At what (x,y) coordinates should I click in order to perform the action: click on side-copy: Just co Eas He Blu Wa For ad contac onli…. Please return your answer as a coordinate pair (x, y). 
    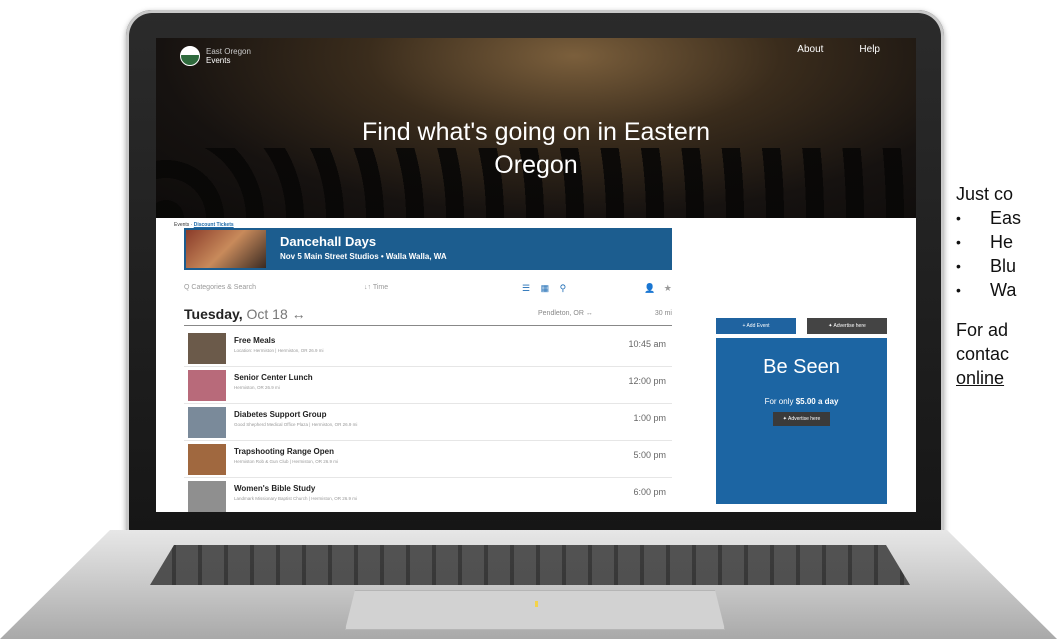
    Looking at the image, I should click on (1006, 286).